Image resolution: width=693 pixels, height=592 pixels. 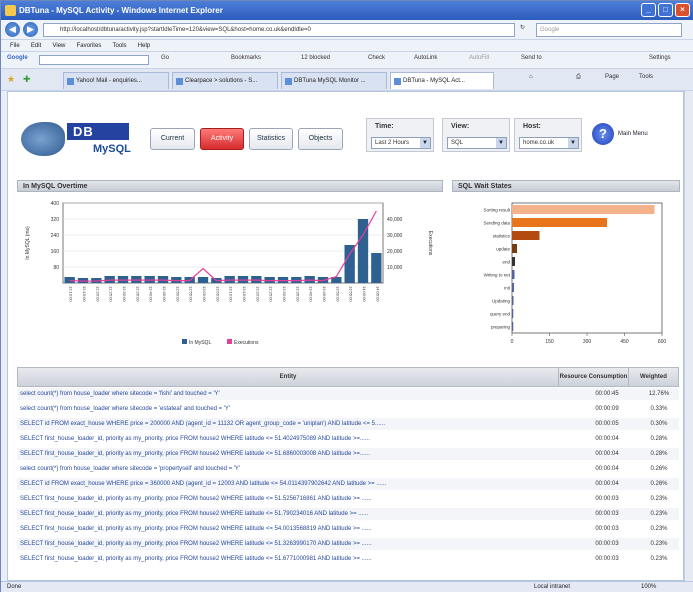 What do you see at coordinates (246, 343) in the screenshot?
I see `legend-executions: Executions` at bounding box center [246, 343].